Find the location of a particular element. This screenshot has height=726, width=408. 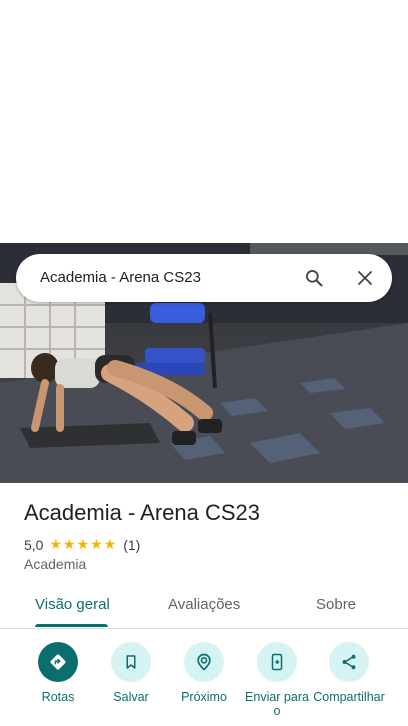

directions-button: Rotas is located at coordinates (58, 673).